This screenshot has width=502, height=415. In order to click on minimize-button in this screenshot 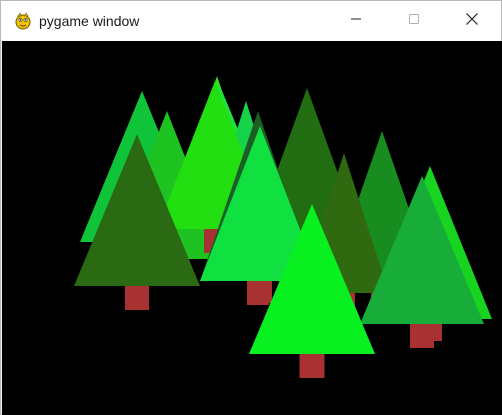, I will do `click(356, 21)`.